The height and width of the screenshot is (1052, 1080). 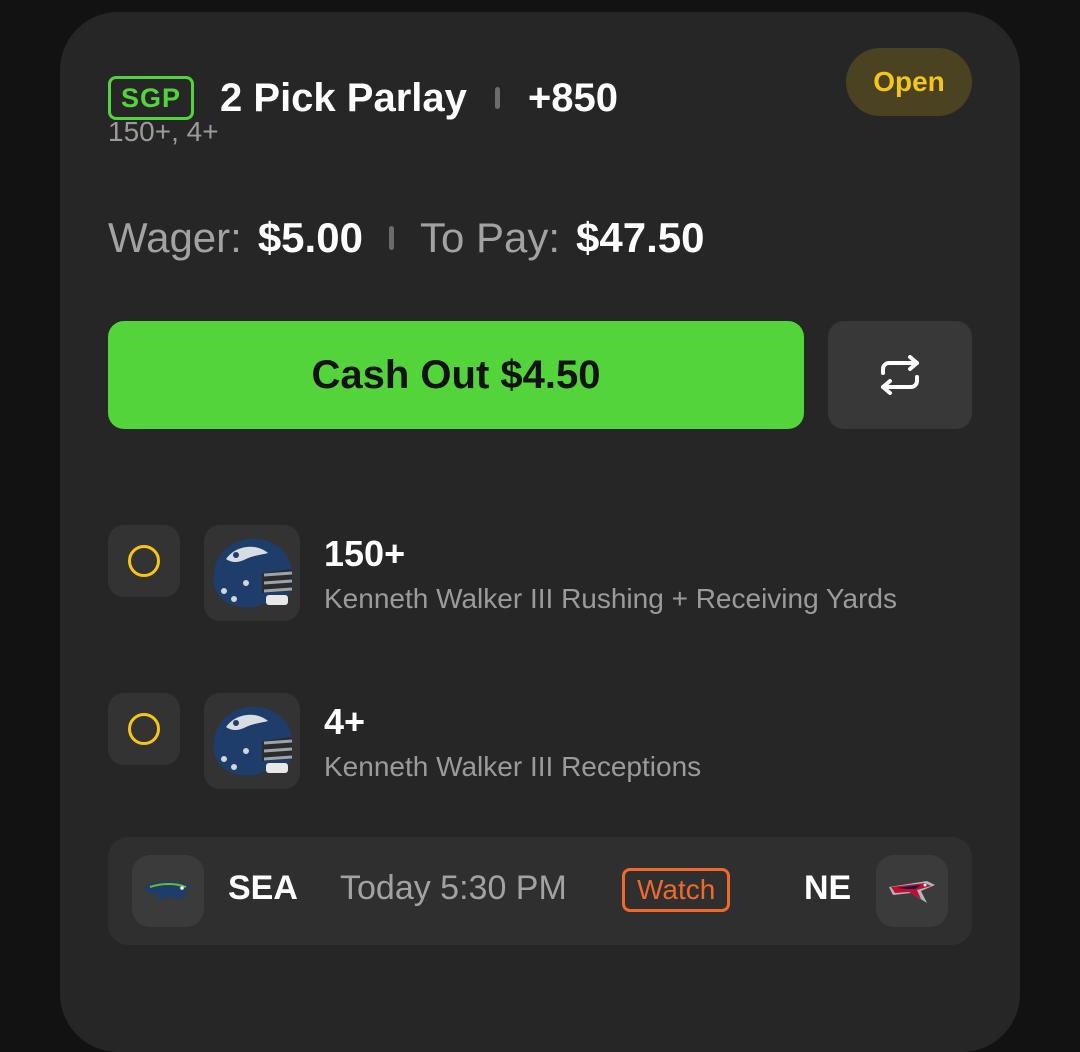 What do you see at coordinates (543, 743) in the screenshot?
I see `parlay-leg: 4+ Kenneth Walker III Receptions` at bounding box center [543, 743].